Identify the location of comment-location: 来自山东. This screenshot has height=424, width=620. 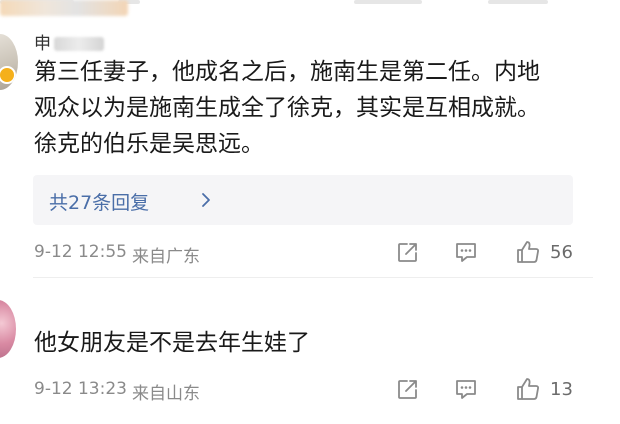
(166, 394).